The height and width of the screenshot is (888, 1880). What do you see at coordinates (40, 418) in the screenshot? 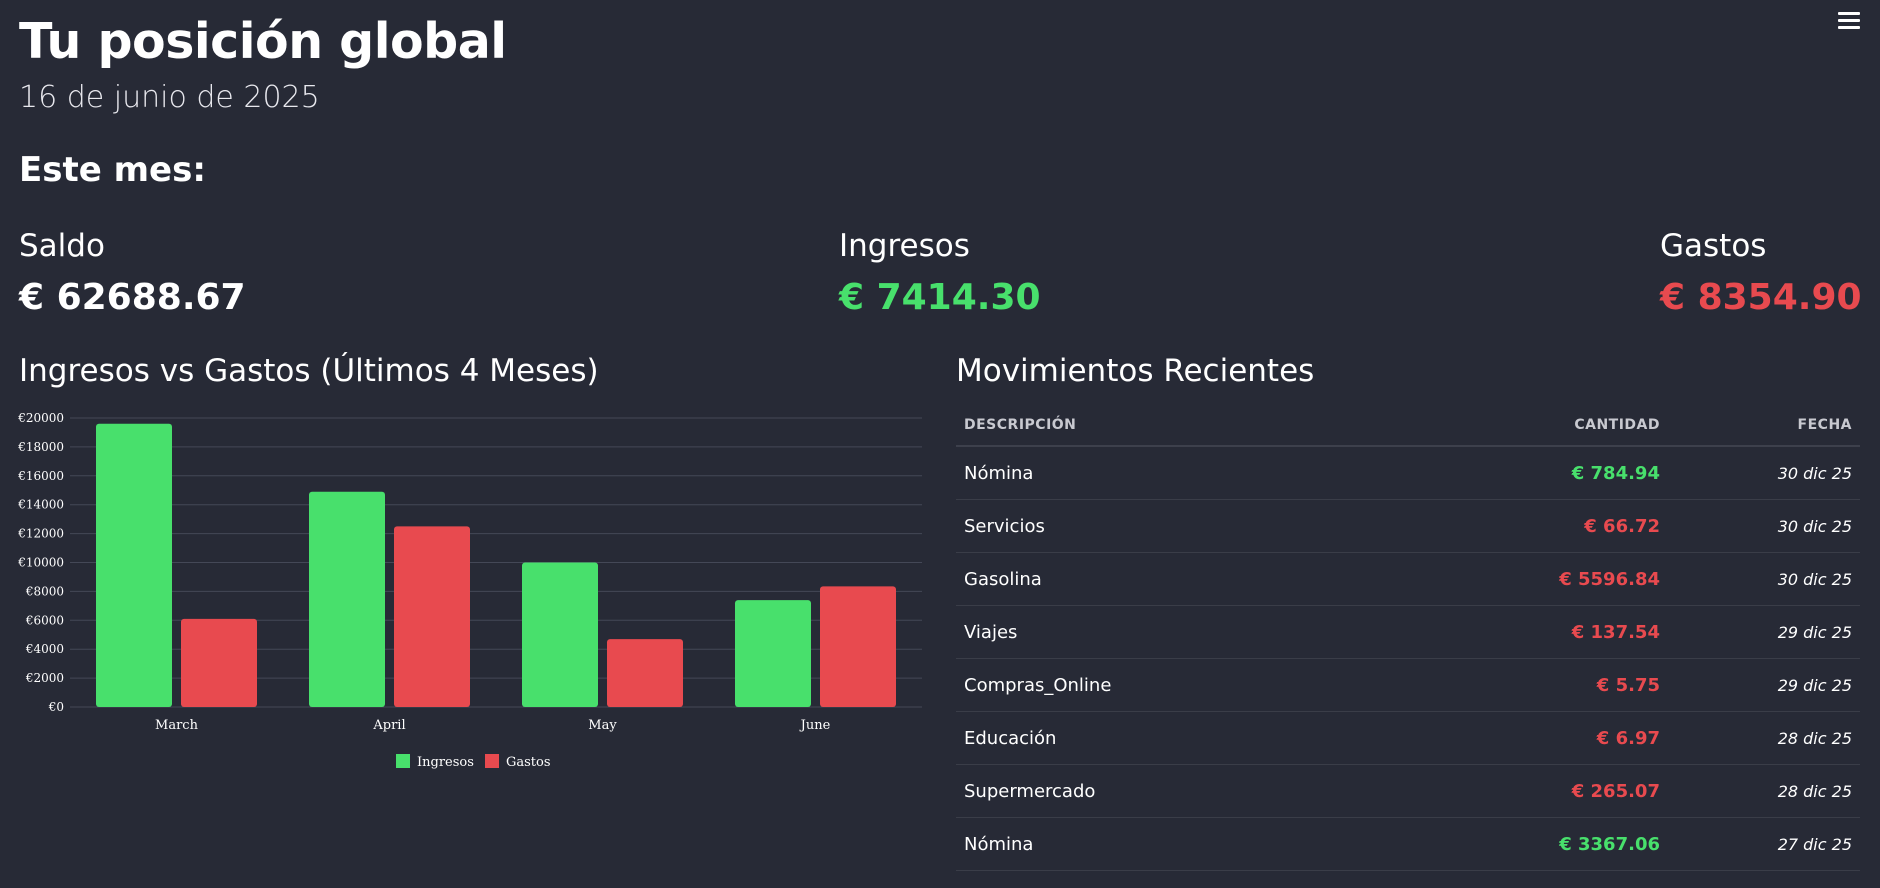
I see `y-tick-label: €20000` at bounding box center [40, 418].